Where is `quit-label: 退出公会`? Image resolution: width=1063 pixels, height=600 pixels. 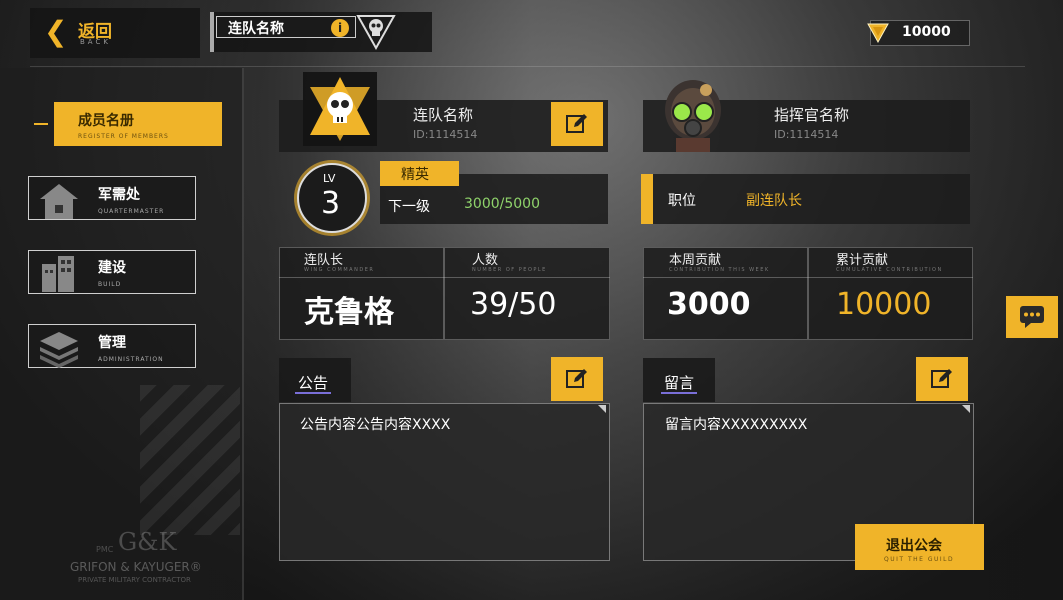
quit-label: 退出公会 is located at coordinates (914, 546).